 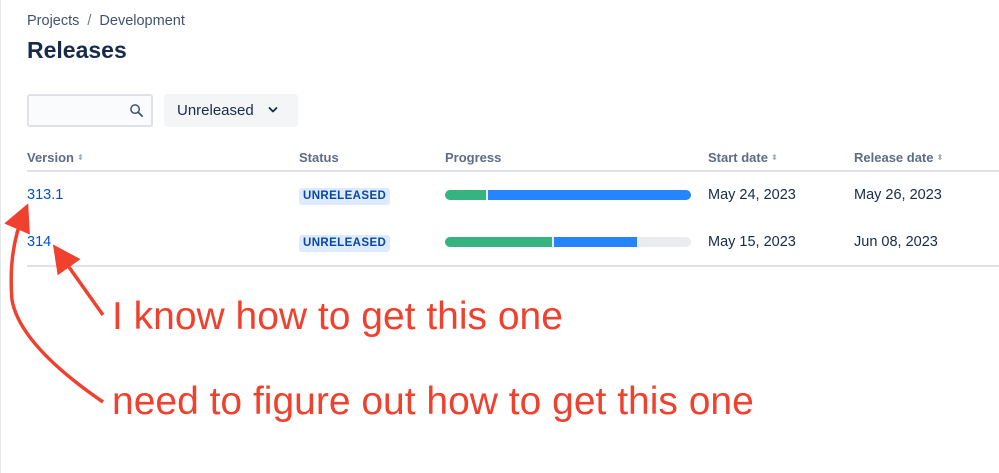 What do you see at coordinates (50, 157) in the screenshot?
I see `column-header-version-label: Version` at bounding box center [50, 157].